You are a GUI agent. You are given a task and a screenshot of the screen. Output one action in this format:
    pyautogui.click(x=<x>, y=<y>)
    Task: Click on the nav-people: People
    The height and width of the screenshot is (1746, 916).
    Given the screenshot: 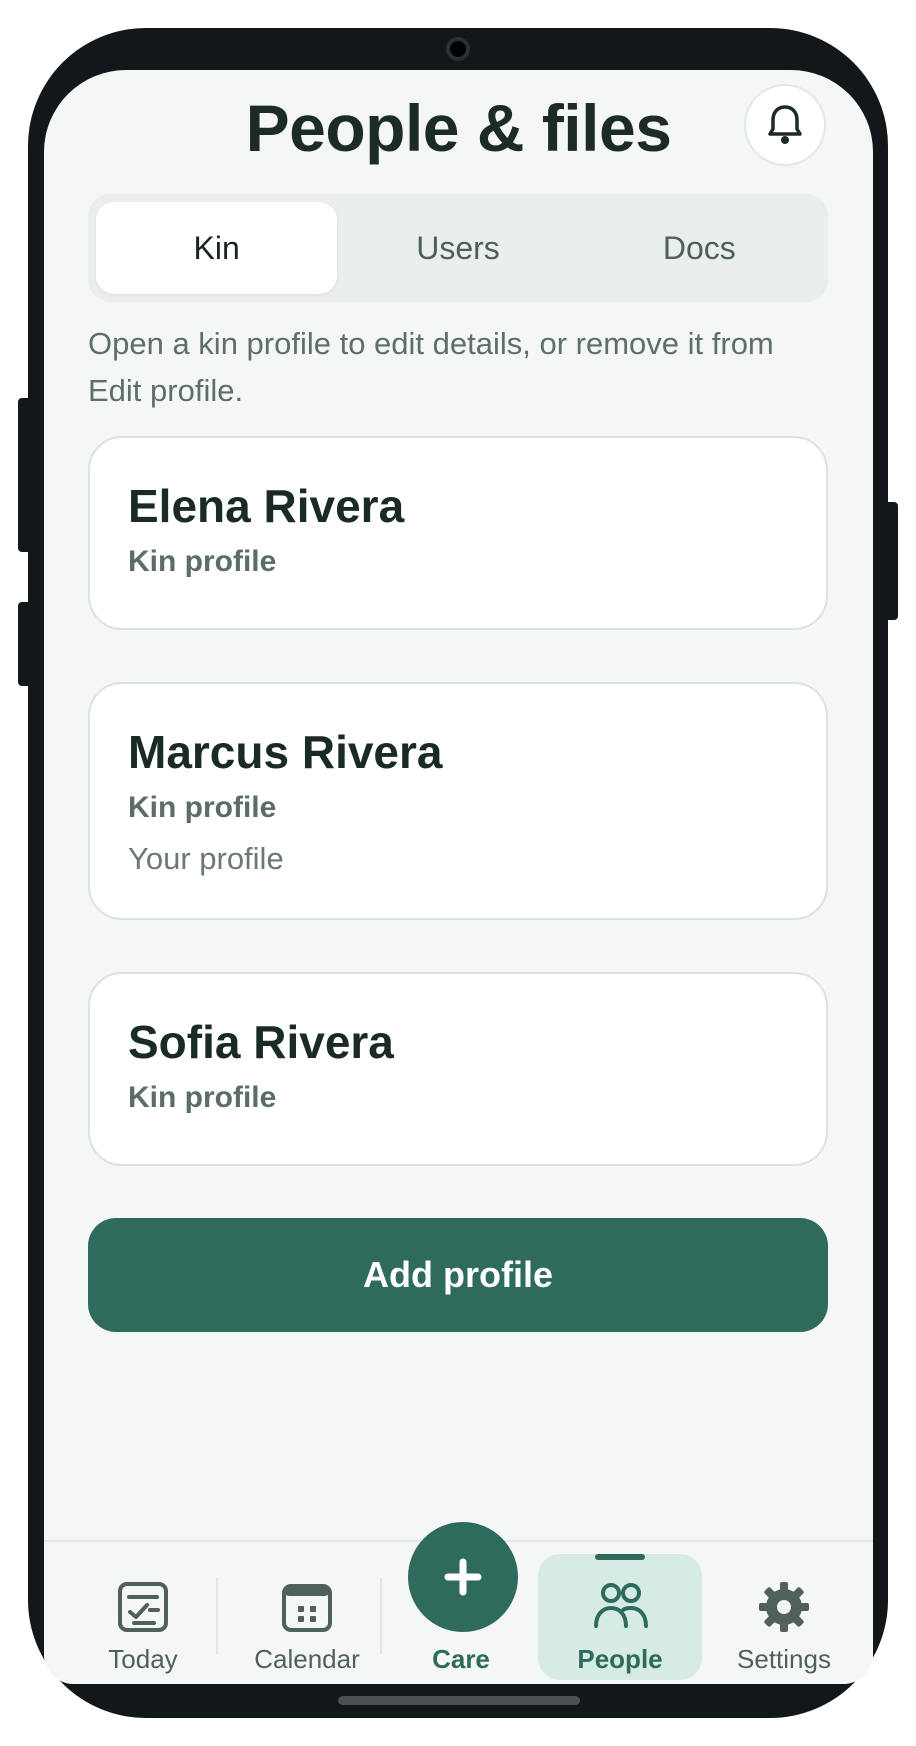 What is the action you would take?
    pyautogui.click(x=620, y=1613)
    